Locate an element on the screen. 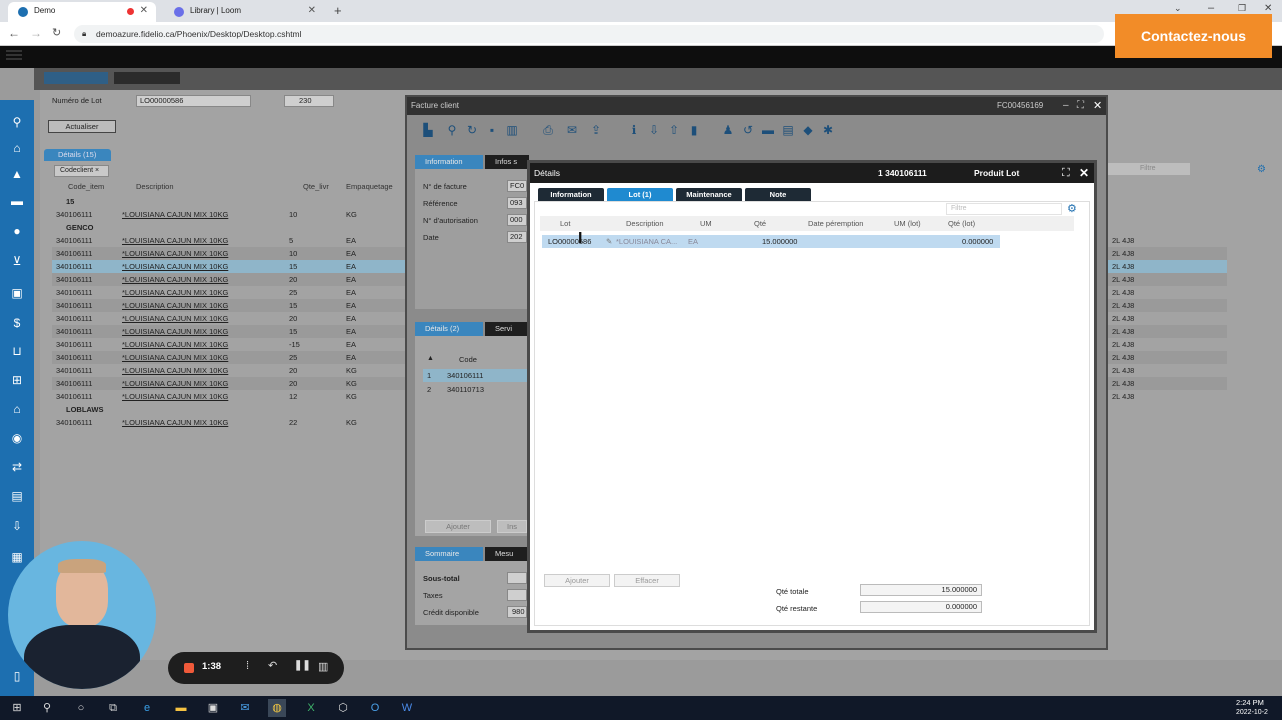 The height and width of the screenshot is (720, 1282). save-icon: ▪ is located at coordinates (492, 130).